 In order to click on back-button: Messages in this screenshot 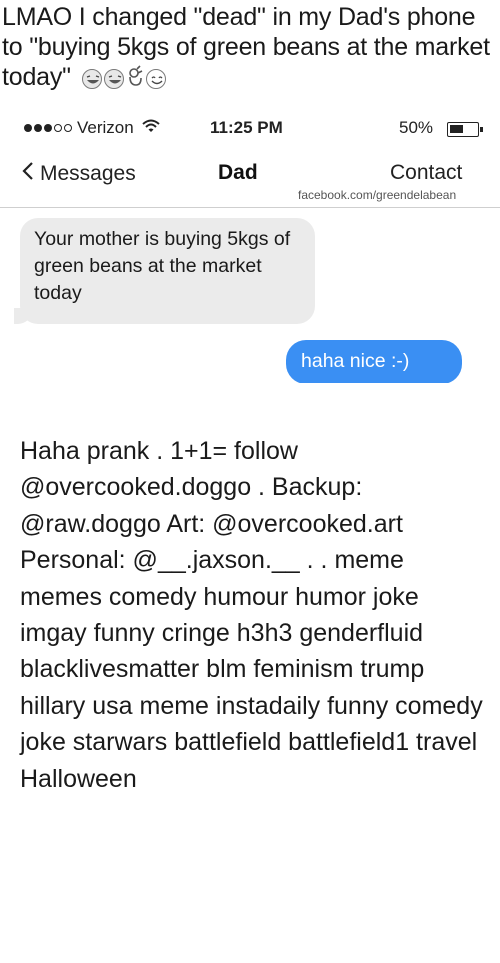, I will do `click(79, 174)`.